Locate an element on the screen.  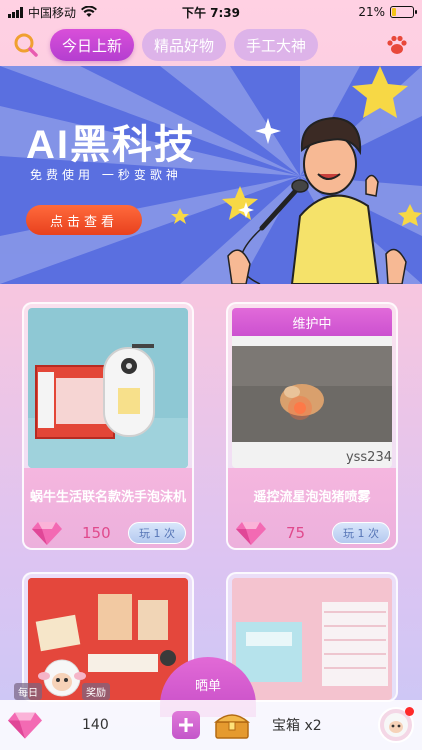
tab-premium-goods: 精品好物 is located at coordinates (184, 45).